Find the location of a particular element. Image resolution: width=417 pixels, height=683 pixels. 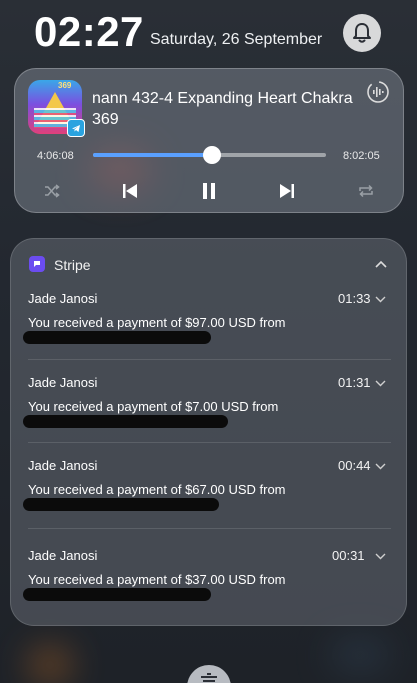

clear-all-button is located at coordinates (209, 674).